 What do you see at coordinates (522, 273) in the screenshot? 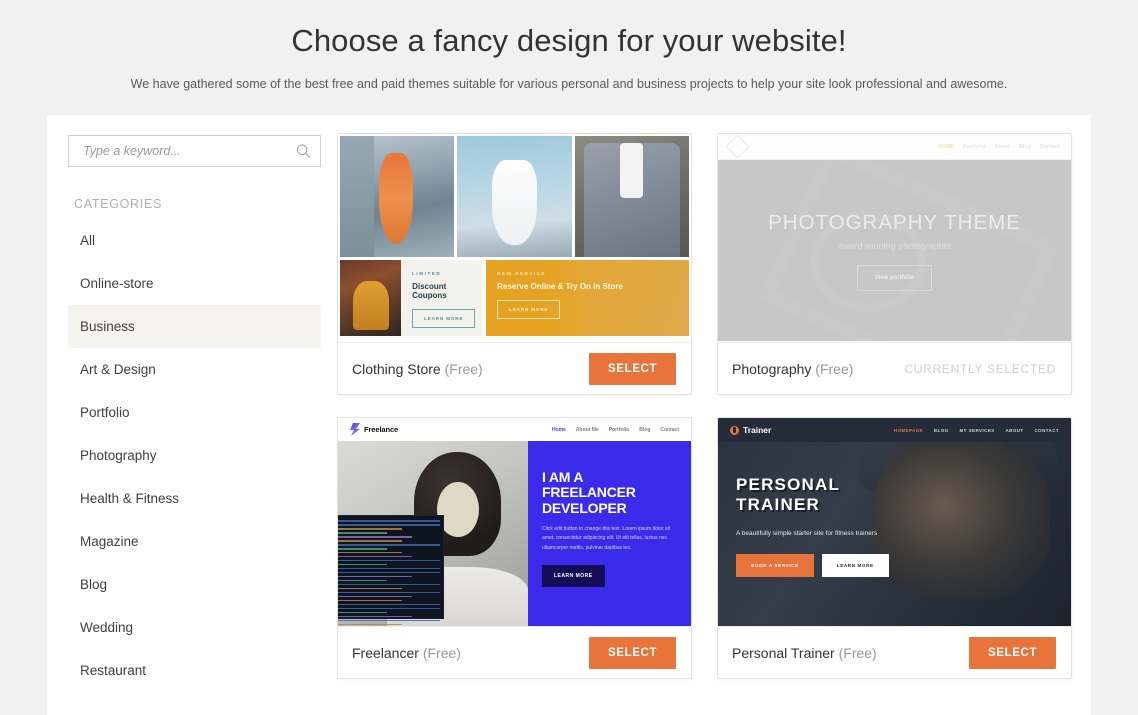
I see `promo-kicker: NEW SERVICE` at bounding box center [522, 273].